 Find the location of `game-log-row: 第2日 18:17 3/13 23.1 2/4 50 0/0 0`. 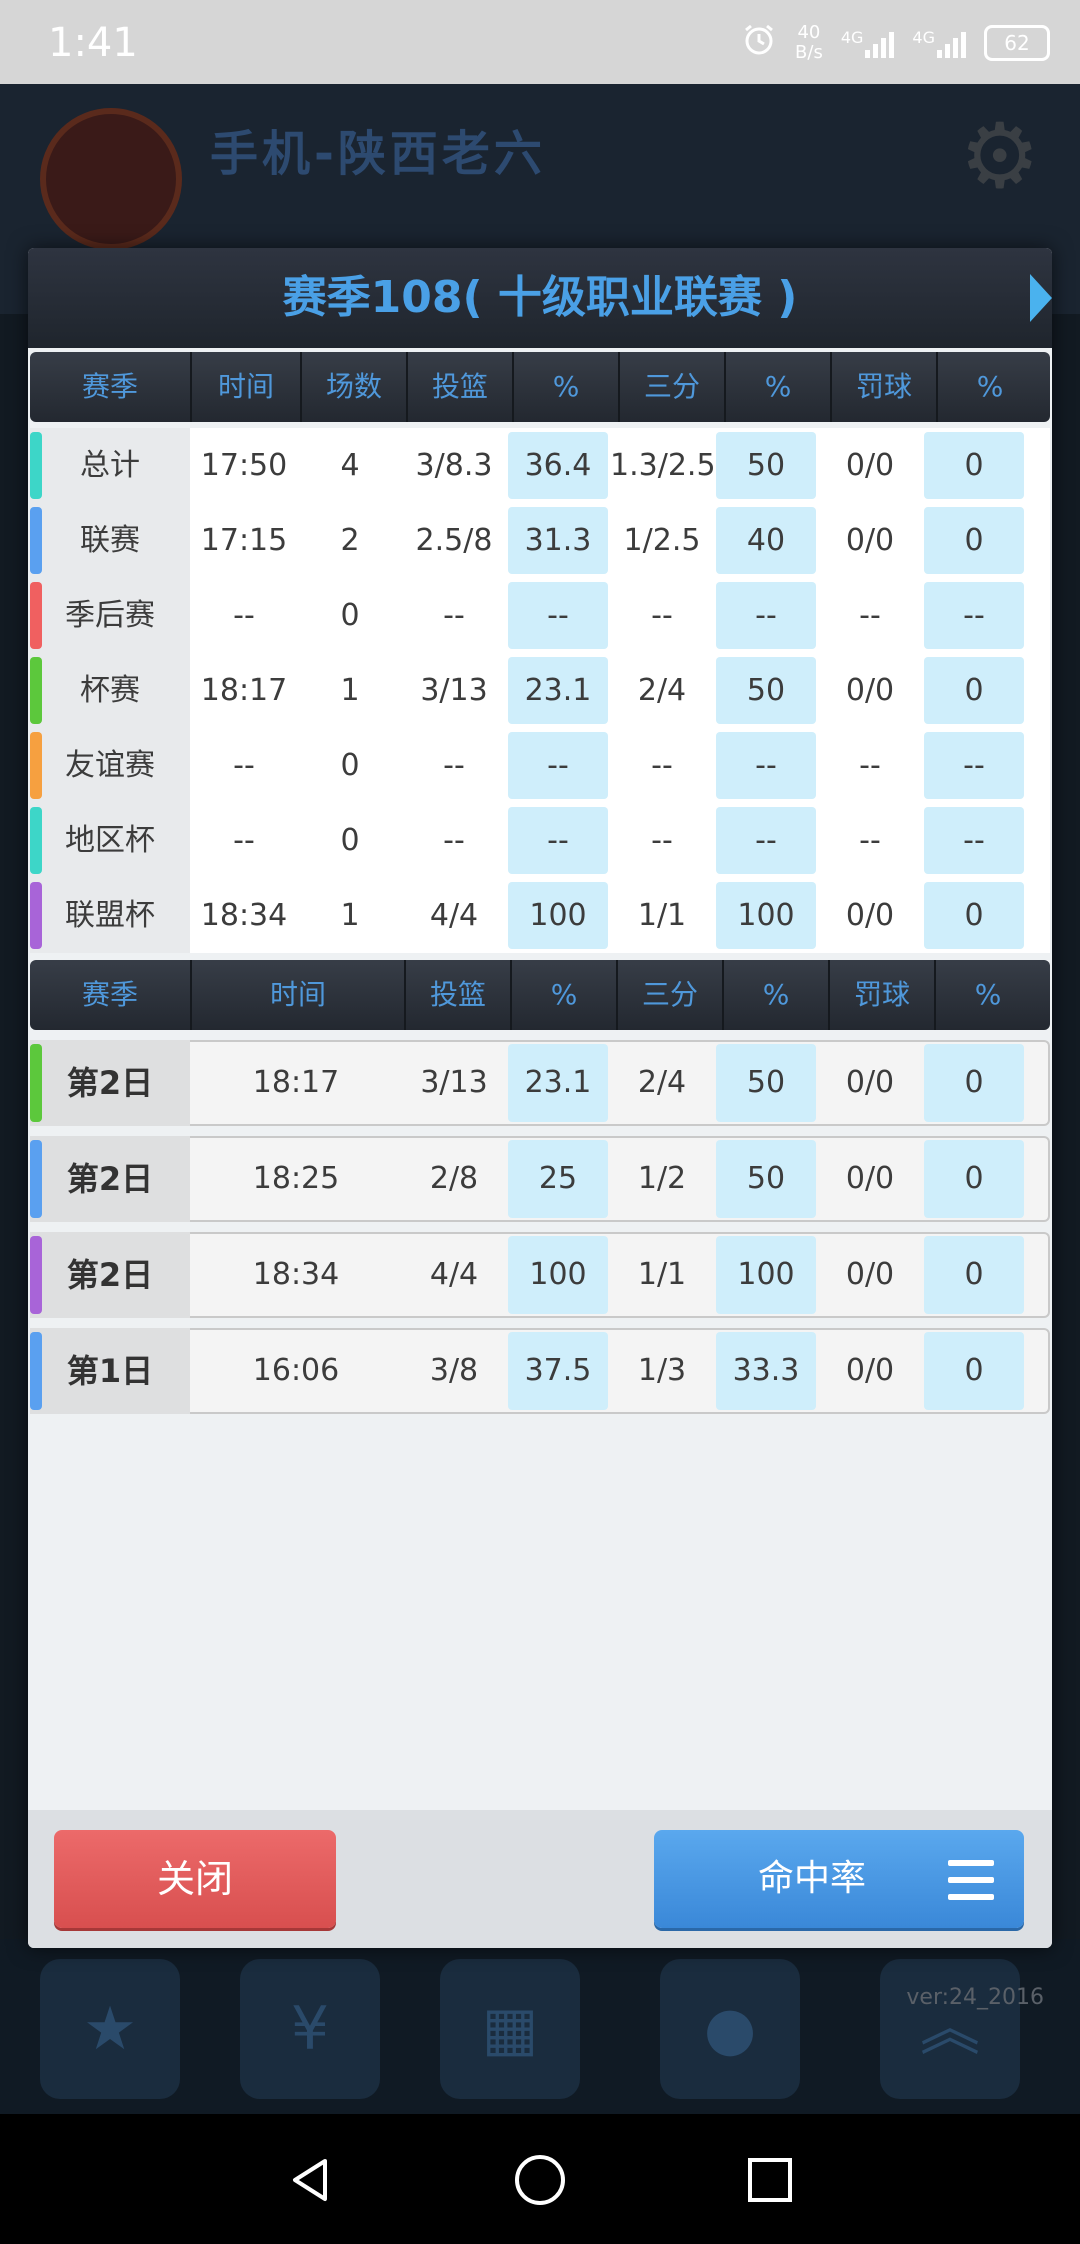

game-log-row: 第2日 18:17 3/13 23.1 2/4 50 0/0 0 is located at coordinates (540, 1083).